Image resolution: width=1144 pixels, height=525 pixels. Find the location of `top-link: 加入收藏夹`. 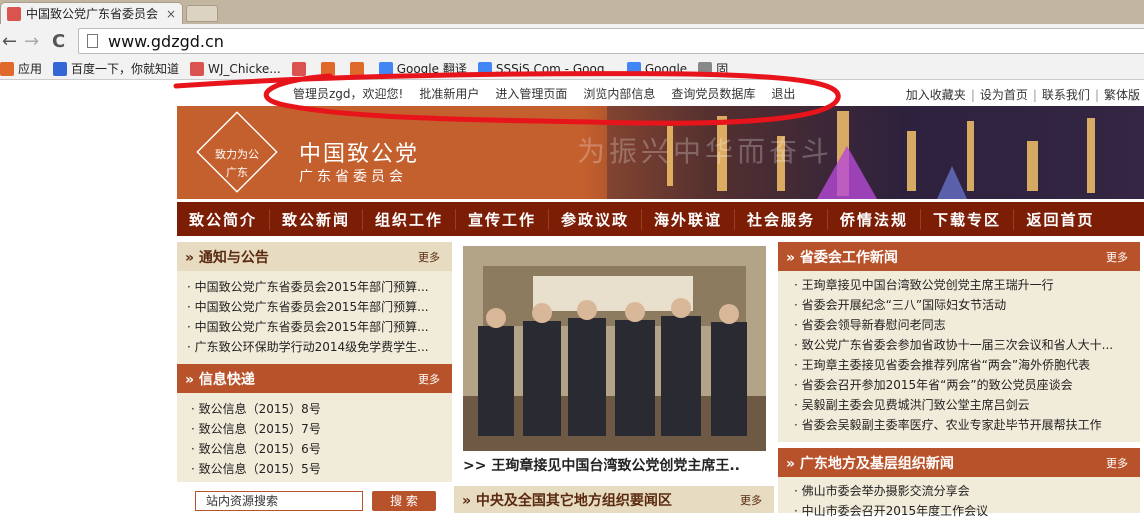

top-link: 加入收藏夹 is located at coordinates (936, 95).